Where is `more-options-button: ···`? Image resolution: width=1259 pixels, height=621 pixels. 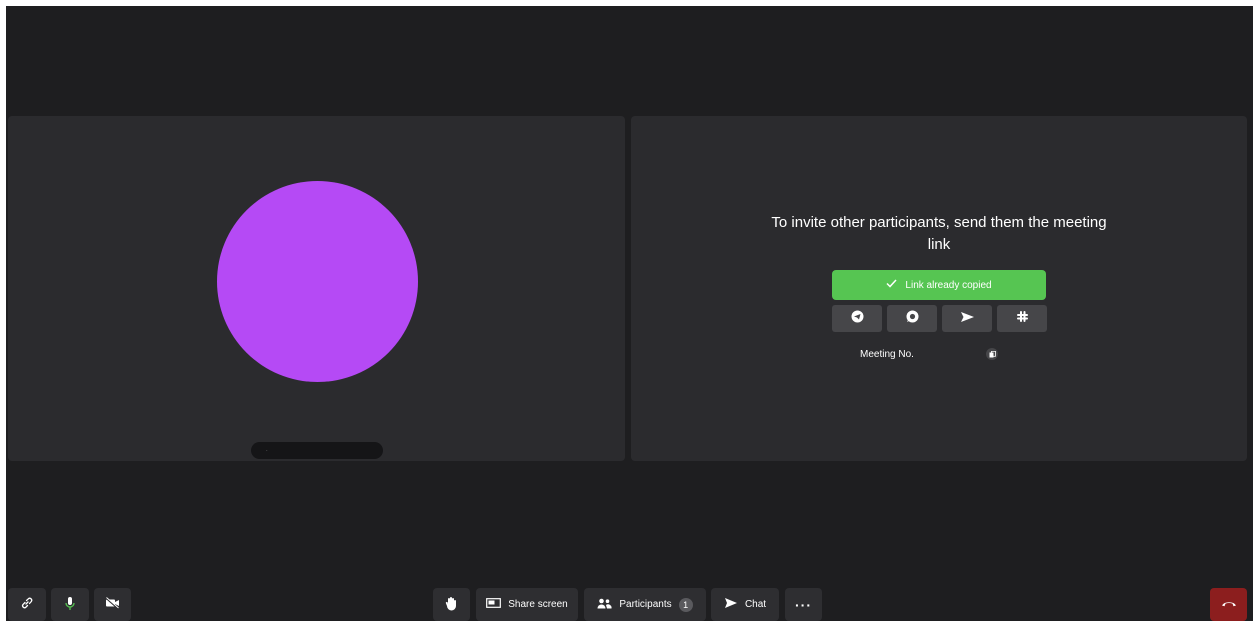
more-options-button: ··· is located at coordinates (803, 604).